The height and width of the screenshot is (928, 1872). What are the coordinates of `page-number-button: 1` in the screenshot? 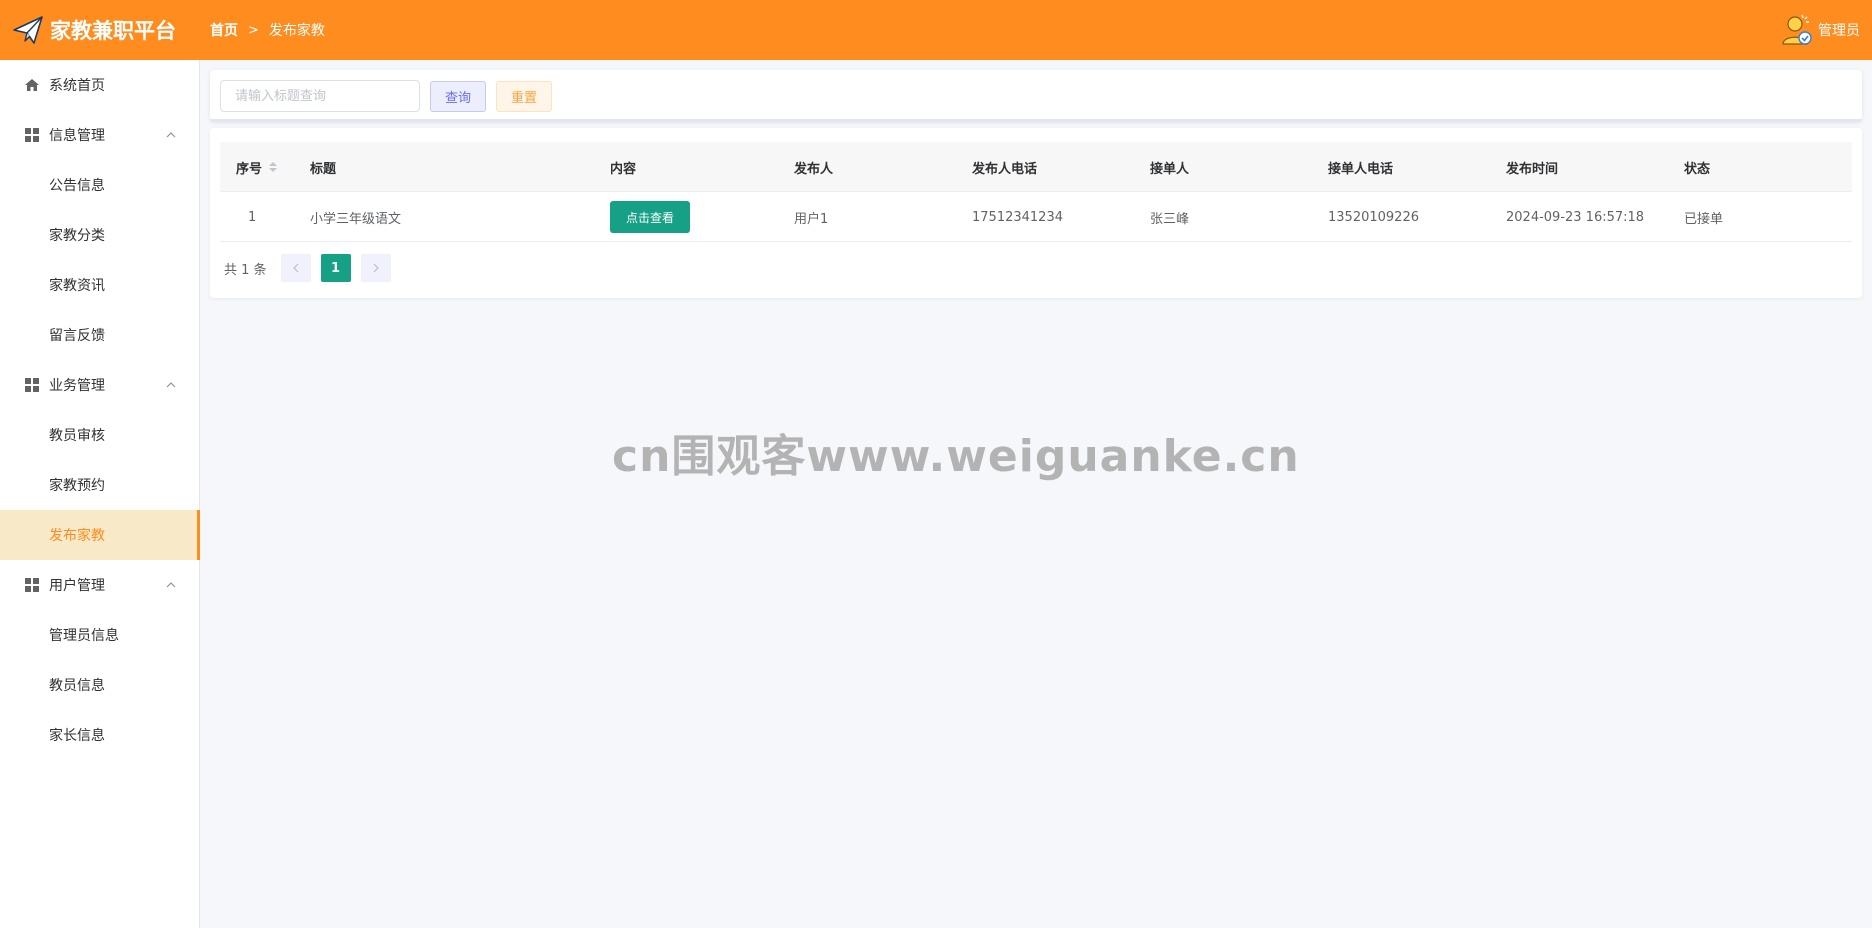 It's located at (335, 268).